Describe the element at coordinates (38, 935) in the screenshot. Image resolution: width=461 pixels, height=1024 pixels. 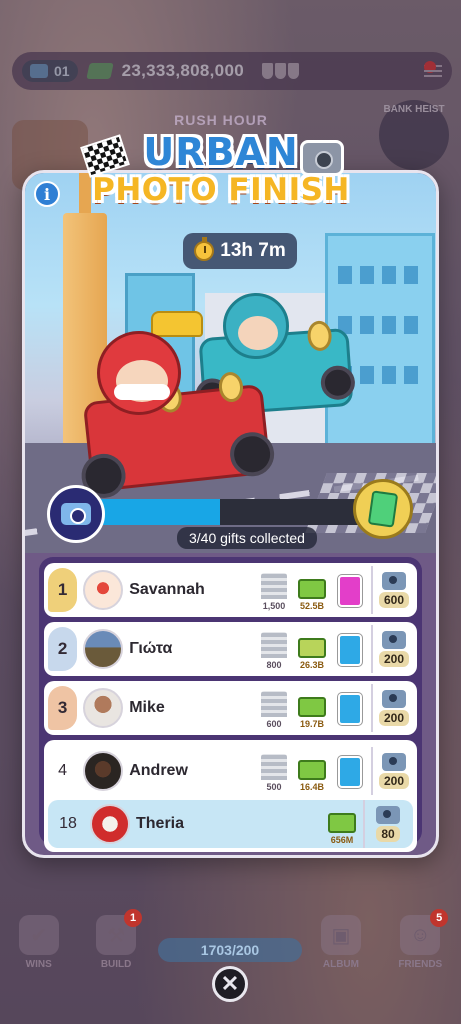
I see `wins-icon: ✔` at that location.